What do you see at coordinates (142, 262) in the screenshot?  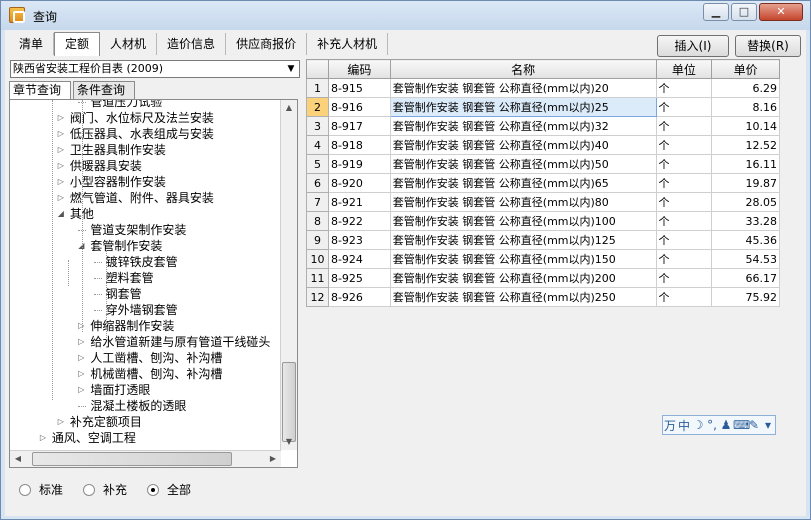 I see `tree-node: 镀锌铁皮套管` at bounding box center [142, 262].